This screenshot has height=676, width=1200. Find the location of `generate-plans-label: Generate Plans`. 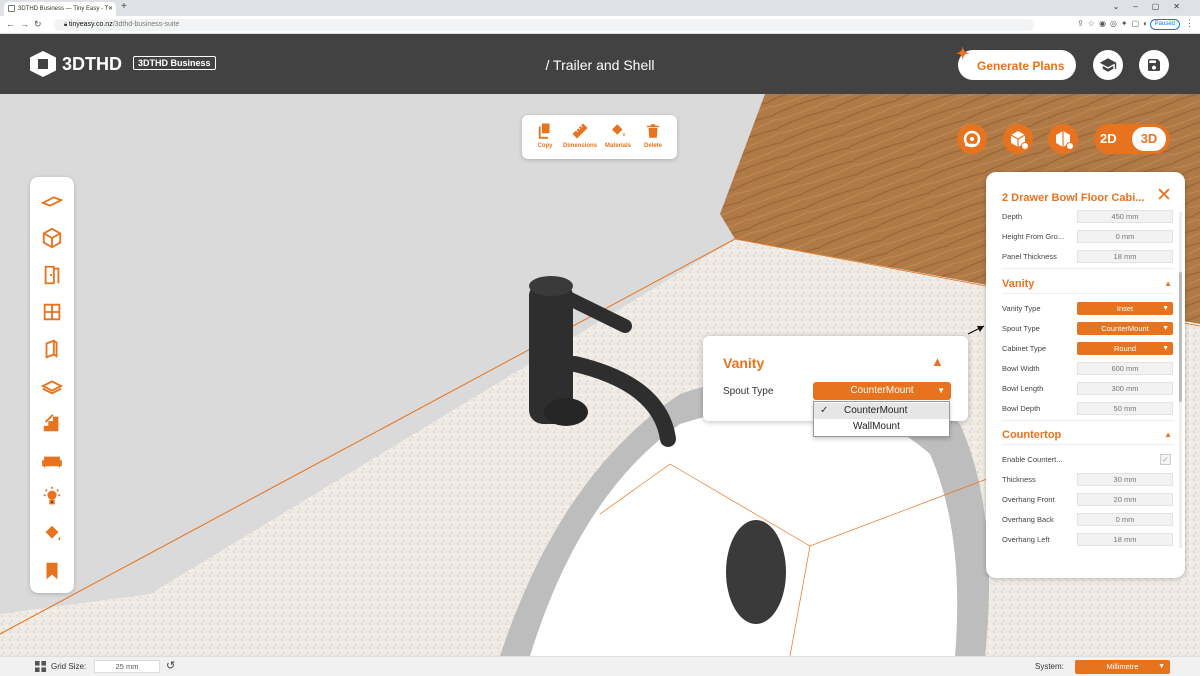

generate-plans-label: Generate Plans is located at coordinates (1021, 66).